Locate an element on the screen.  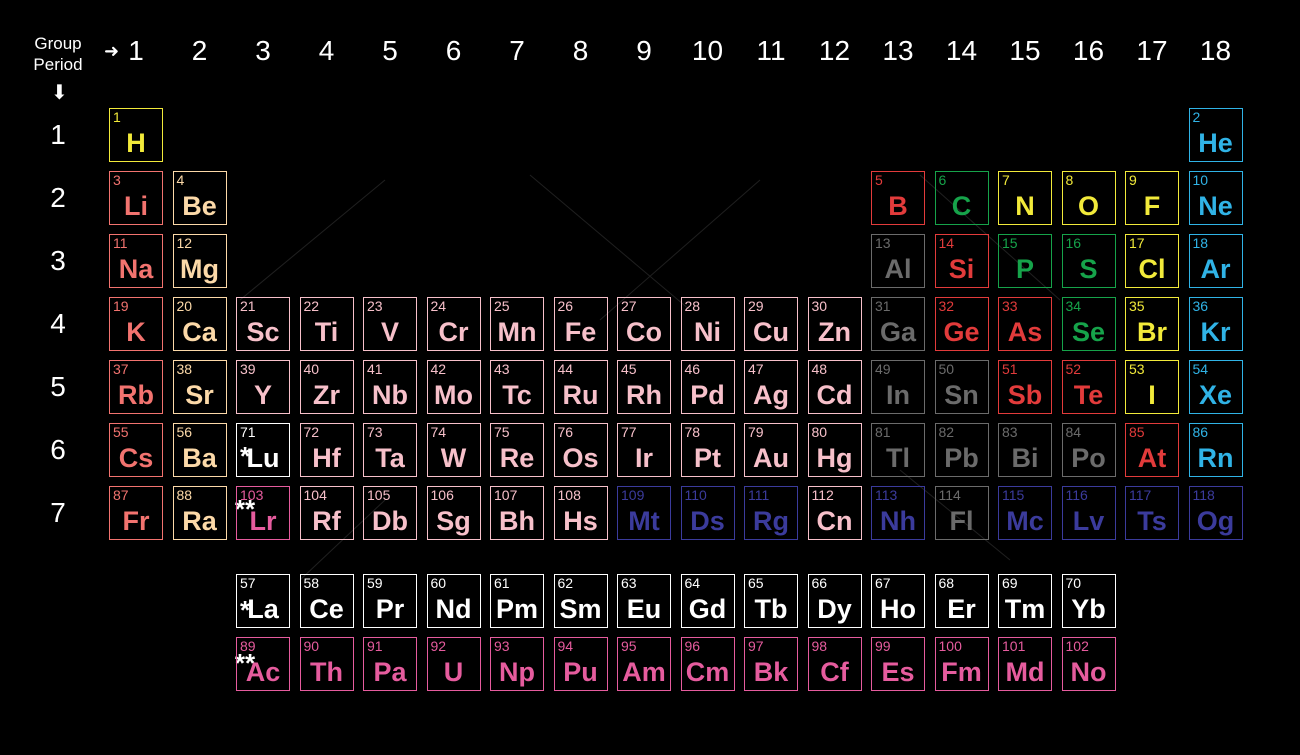
element-cell-rf: 104 Rf is located at coordinates (326, 513).